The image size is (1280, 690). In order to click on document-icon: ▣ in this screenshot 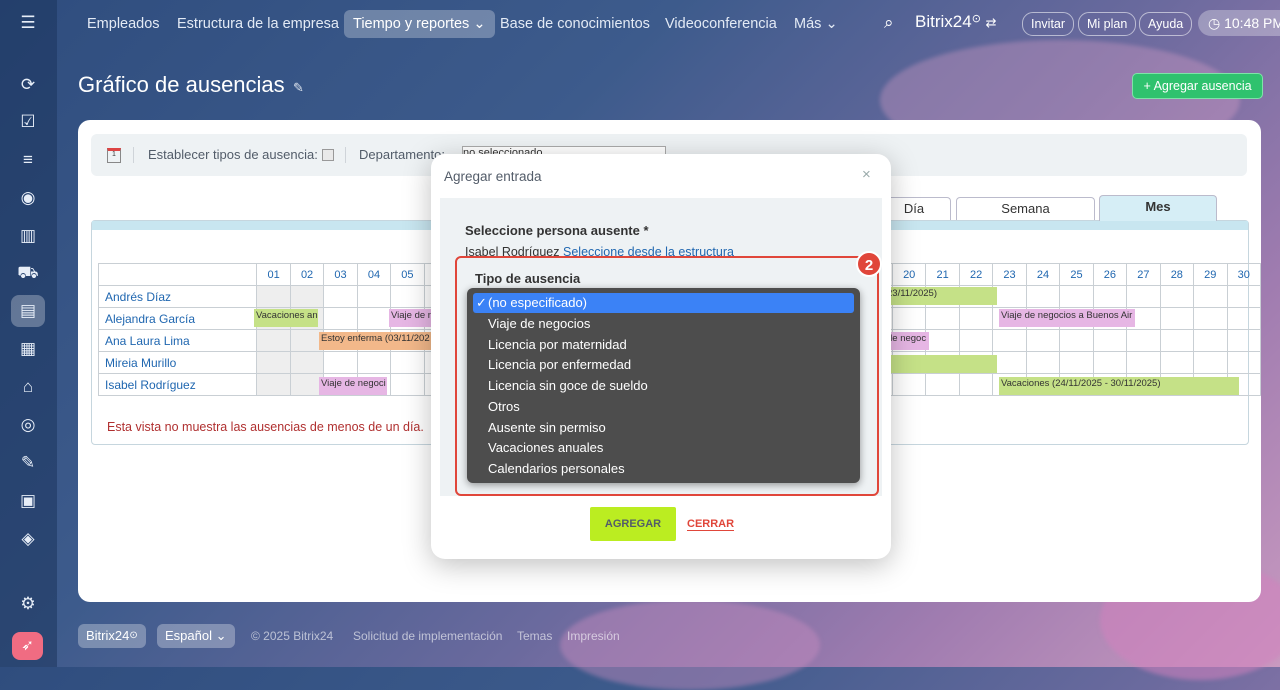, I will do `click(28, 501)`.